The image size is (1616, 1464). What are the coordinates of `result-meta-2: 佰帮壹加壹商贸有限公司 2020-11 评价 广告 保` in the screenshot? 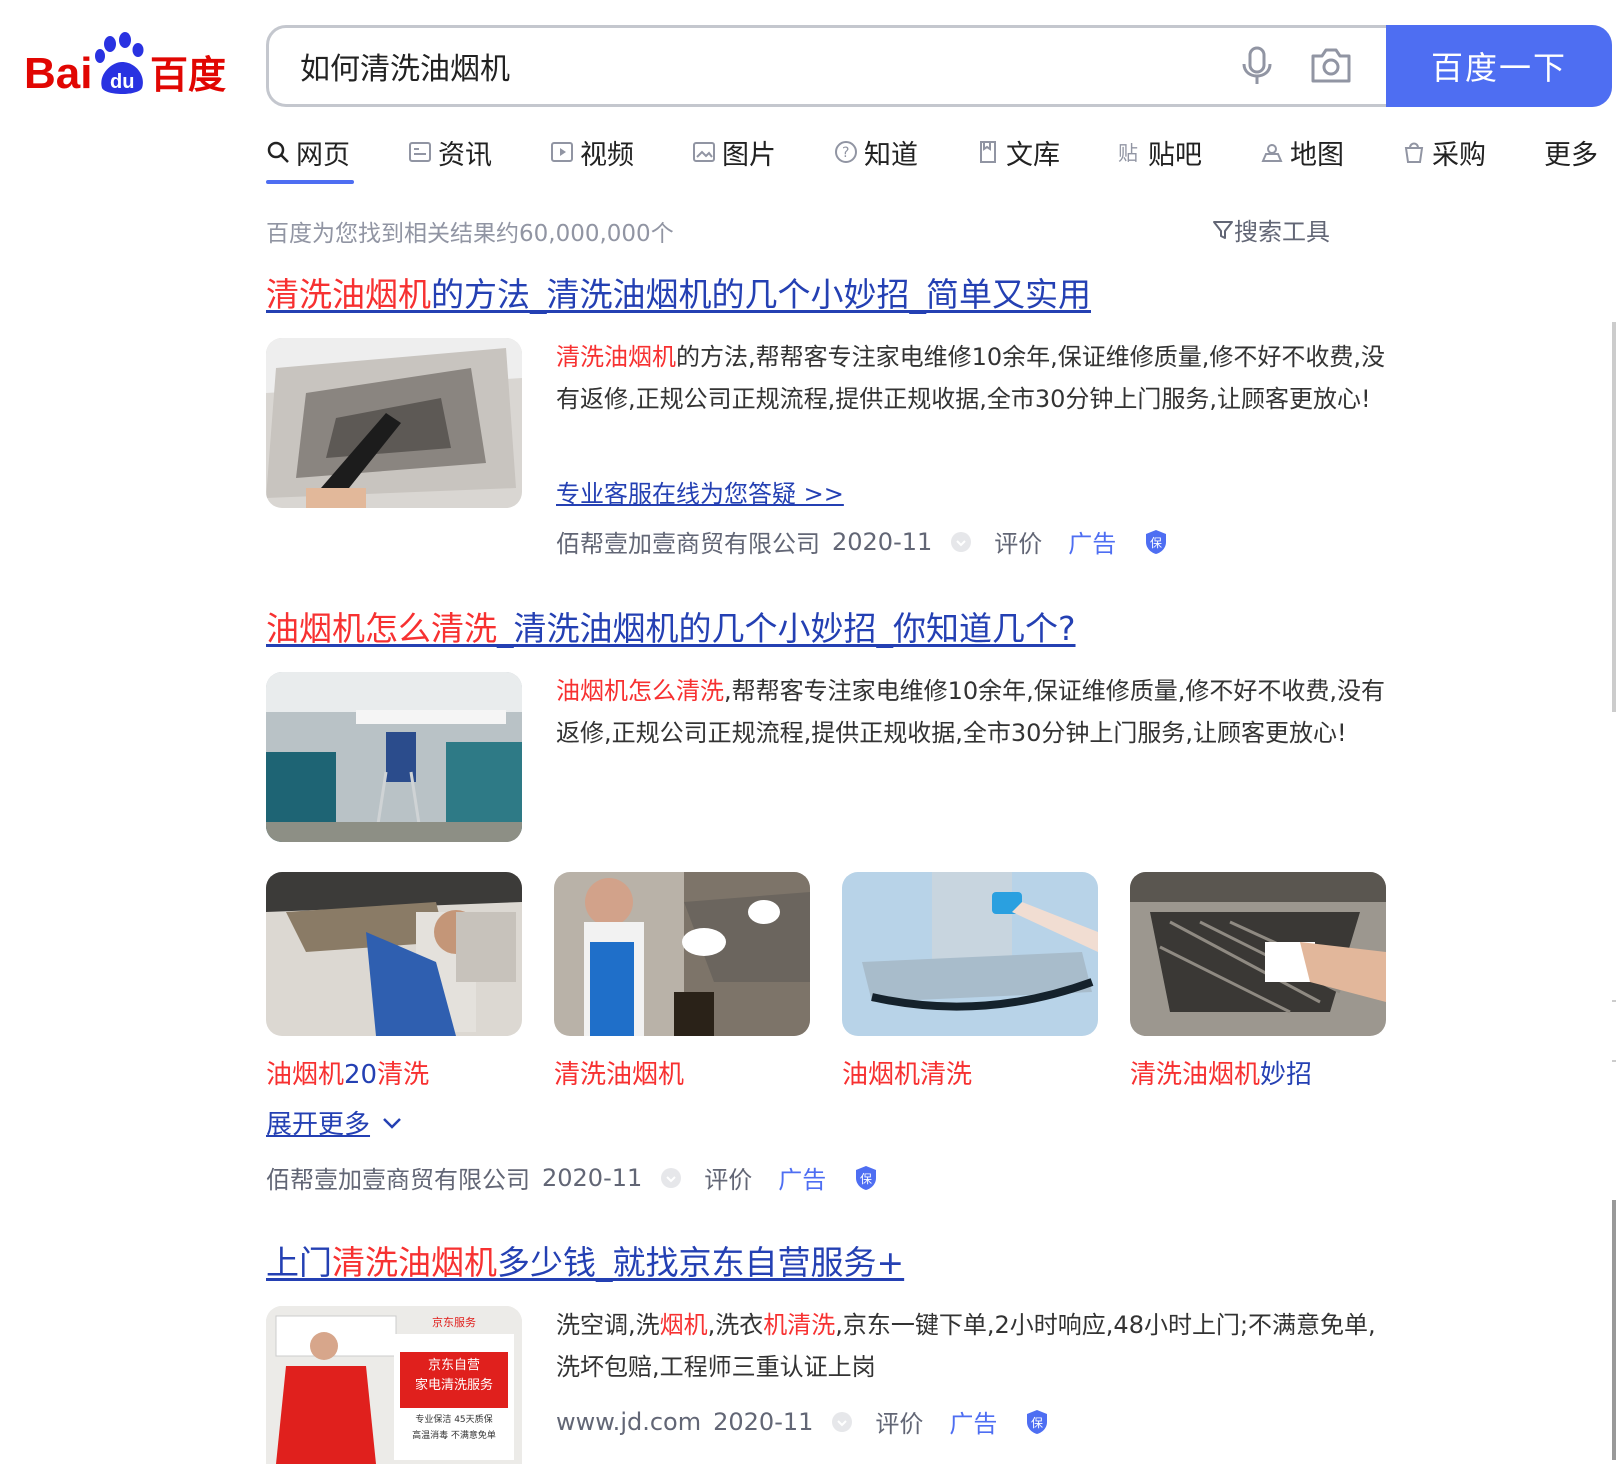 It's located at (572, 1177).